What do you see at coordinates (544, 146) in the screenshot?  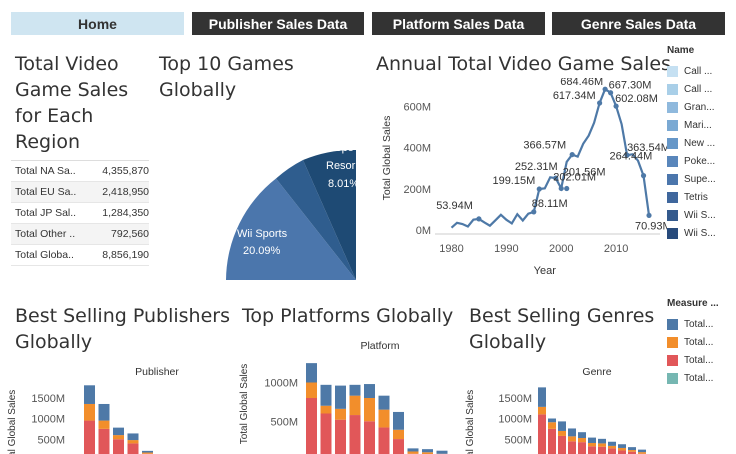 I see `data-label: 366.57M` at bounding box center [544, 146].